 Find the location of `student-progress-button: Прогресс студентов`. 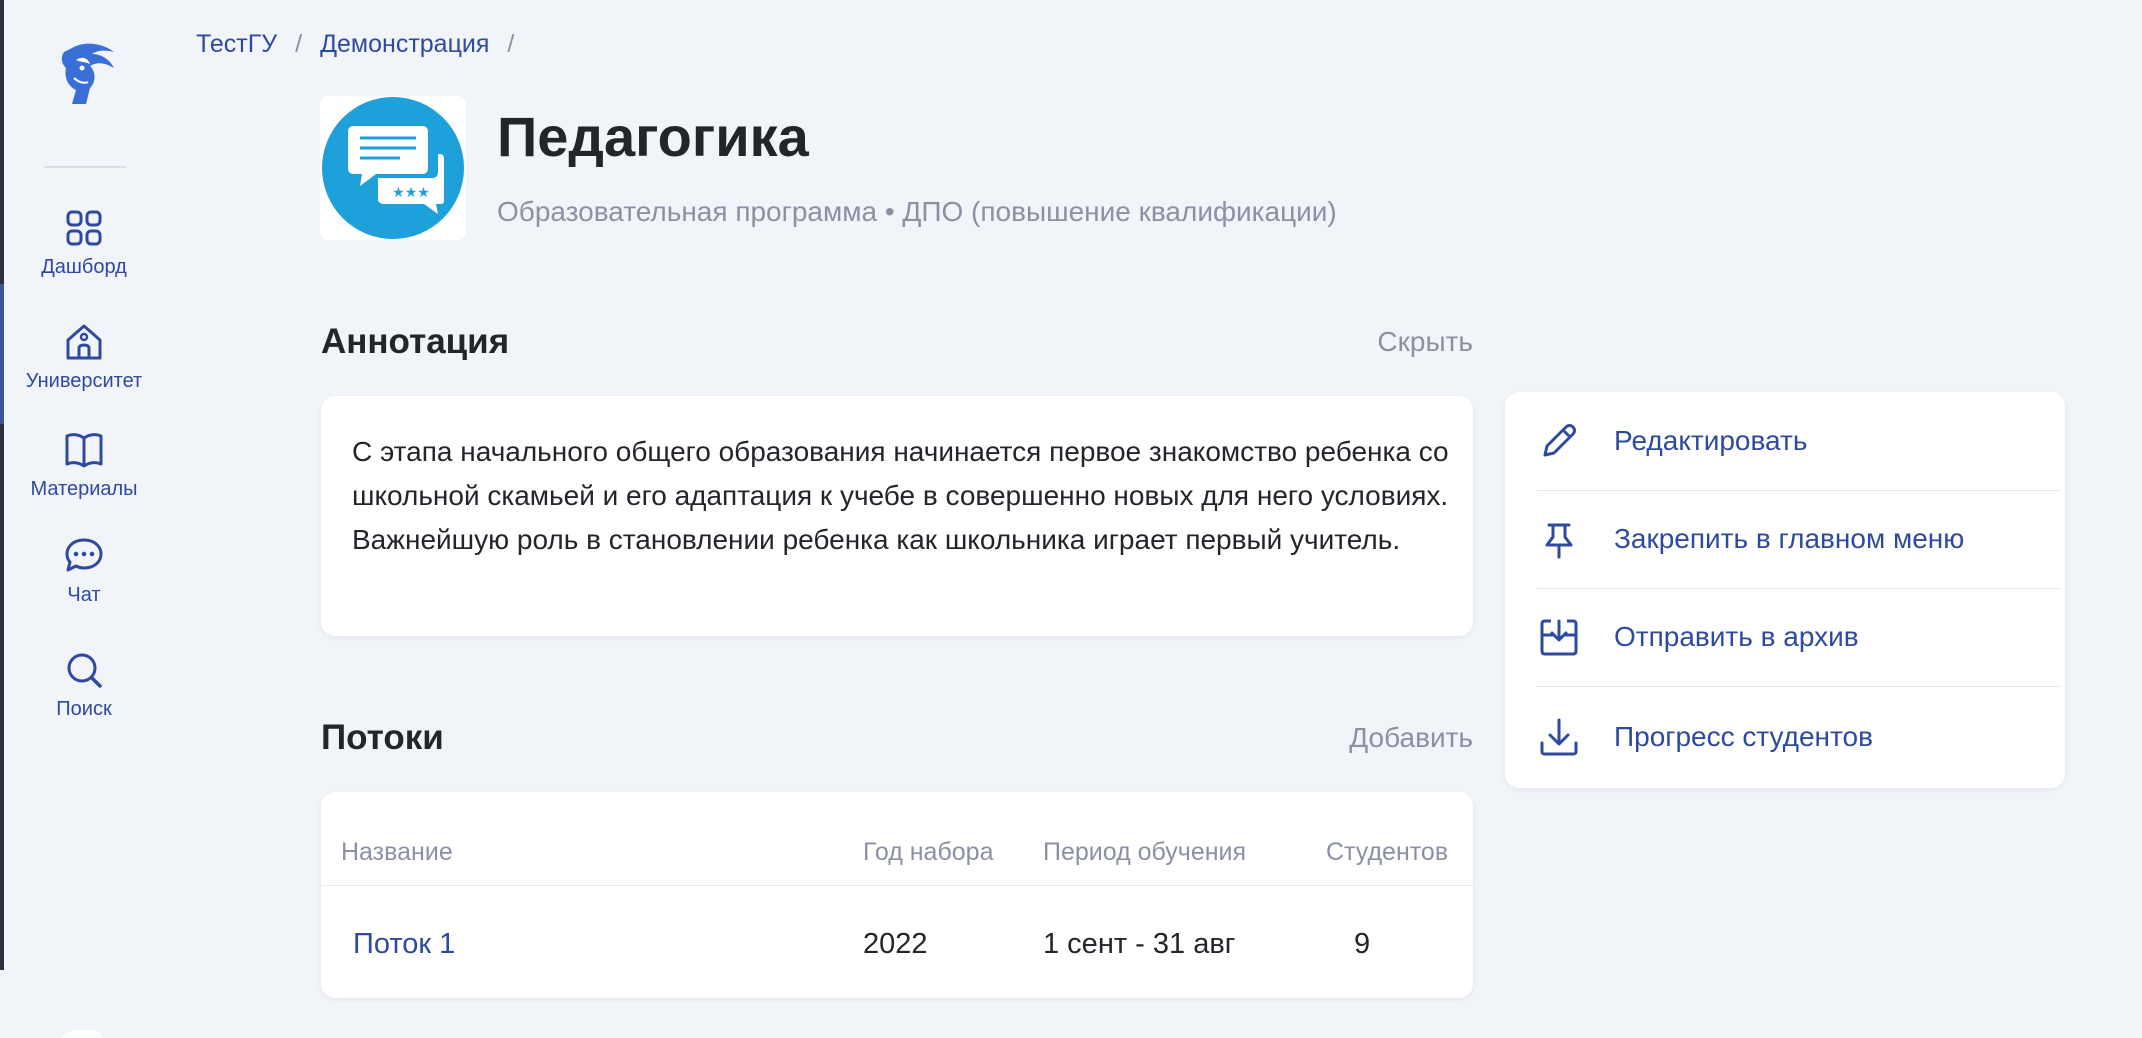

student-progress-button: Прогресс студентов is located at coordinates (1799, 737).